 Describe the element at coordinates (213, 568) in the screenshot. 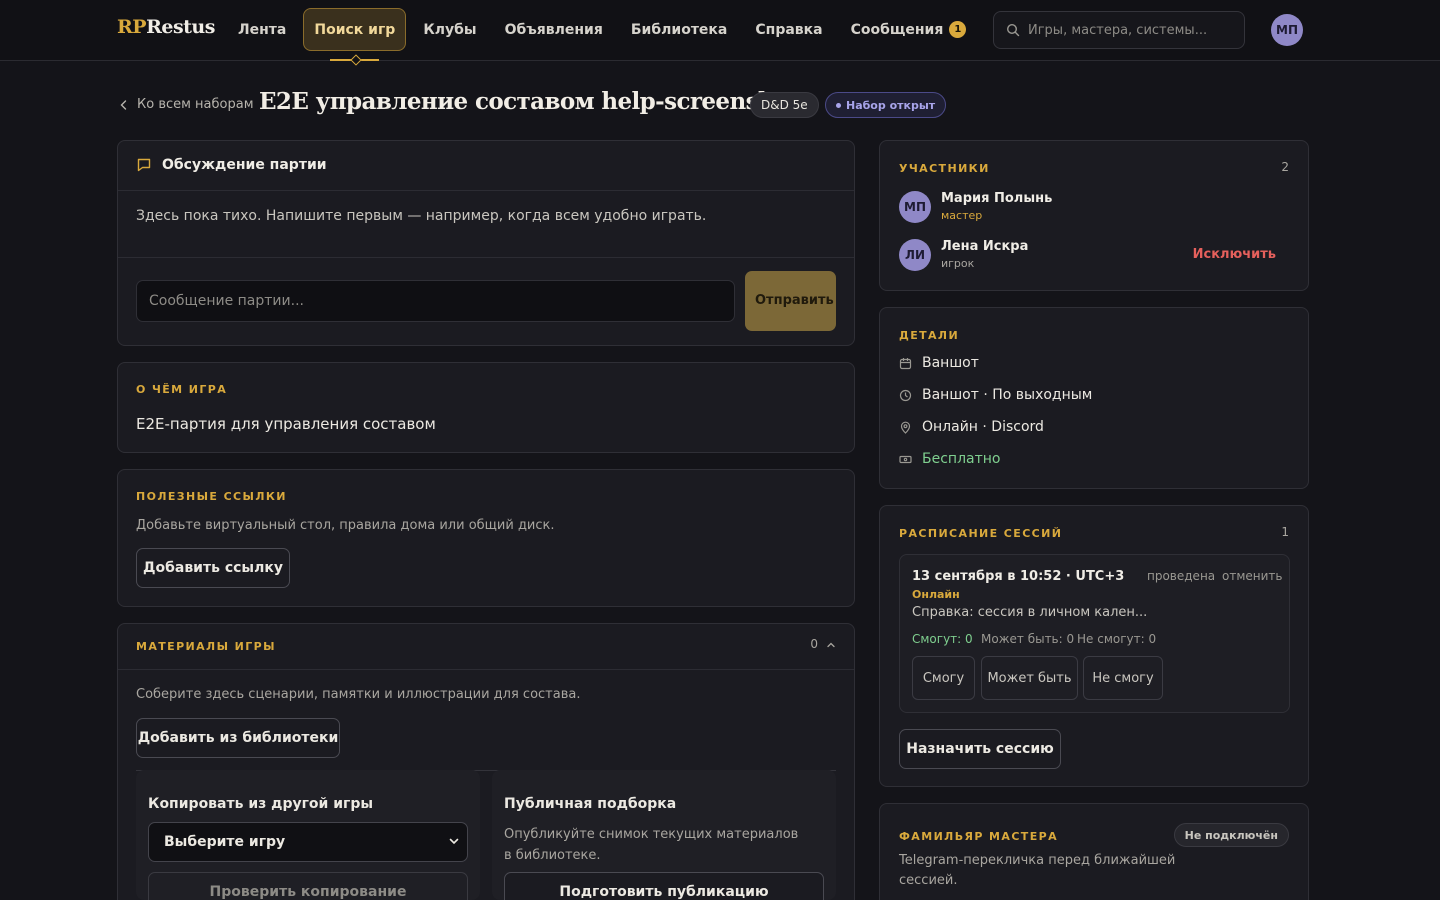

I see `add-link-button: Добавить ссылку` at that location.